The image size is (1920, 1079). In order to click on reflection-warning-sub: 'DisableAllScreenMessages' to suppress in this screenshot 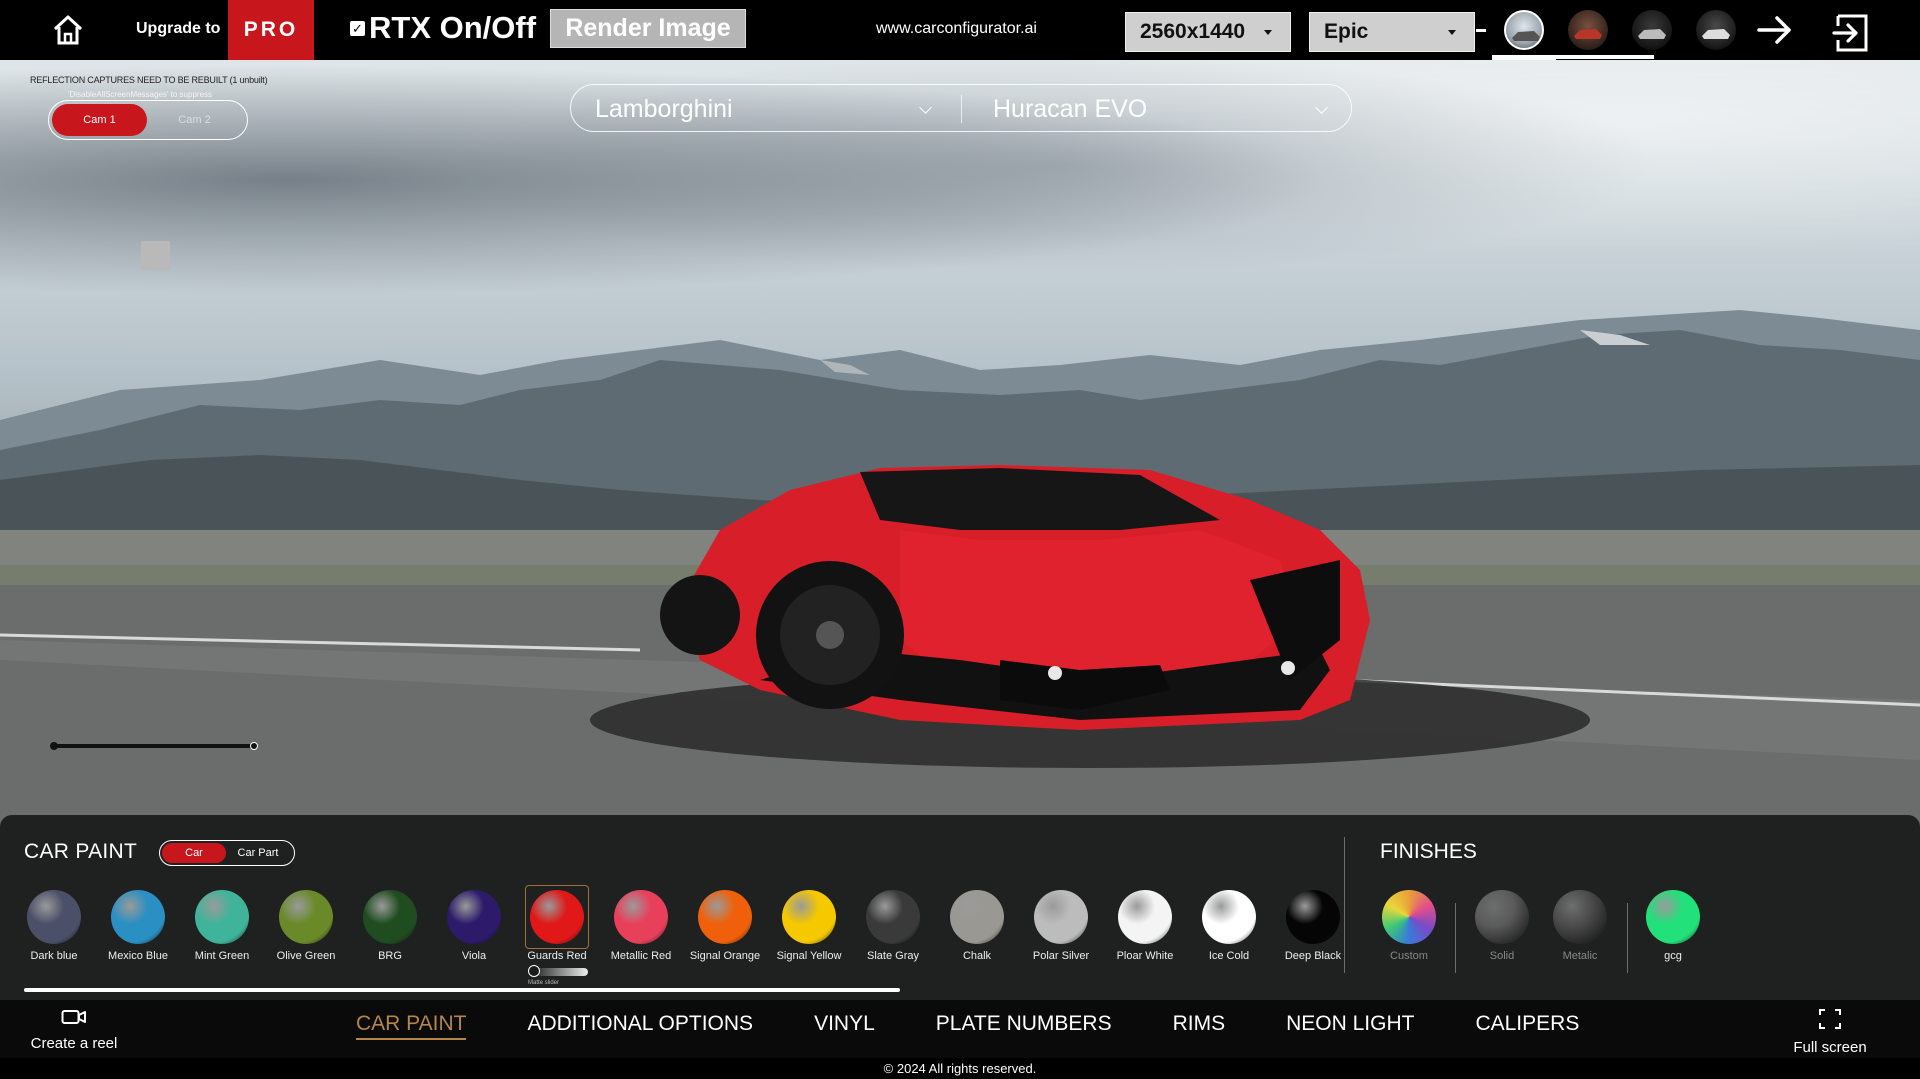, I will do `click(140, 94)`.